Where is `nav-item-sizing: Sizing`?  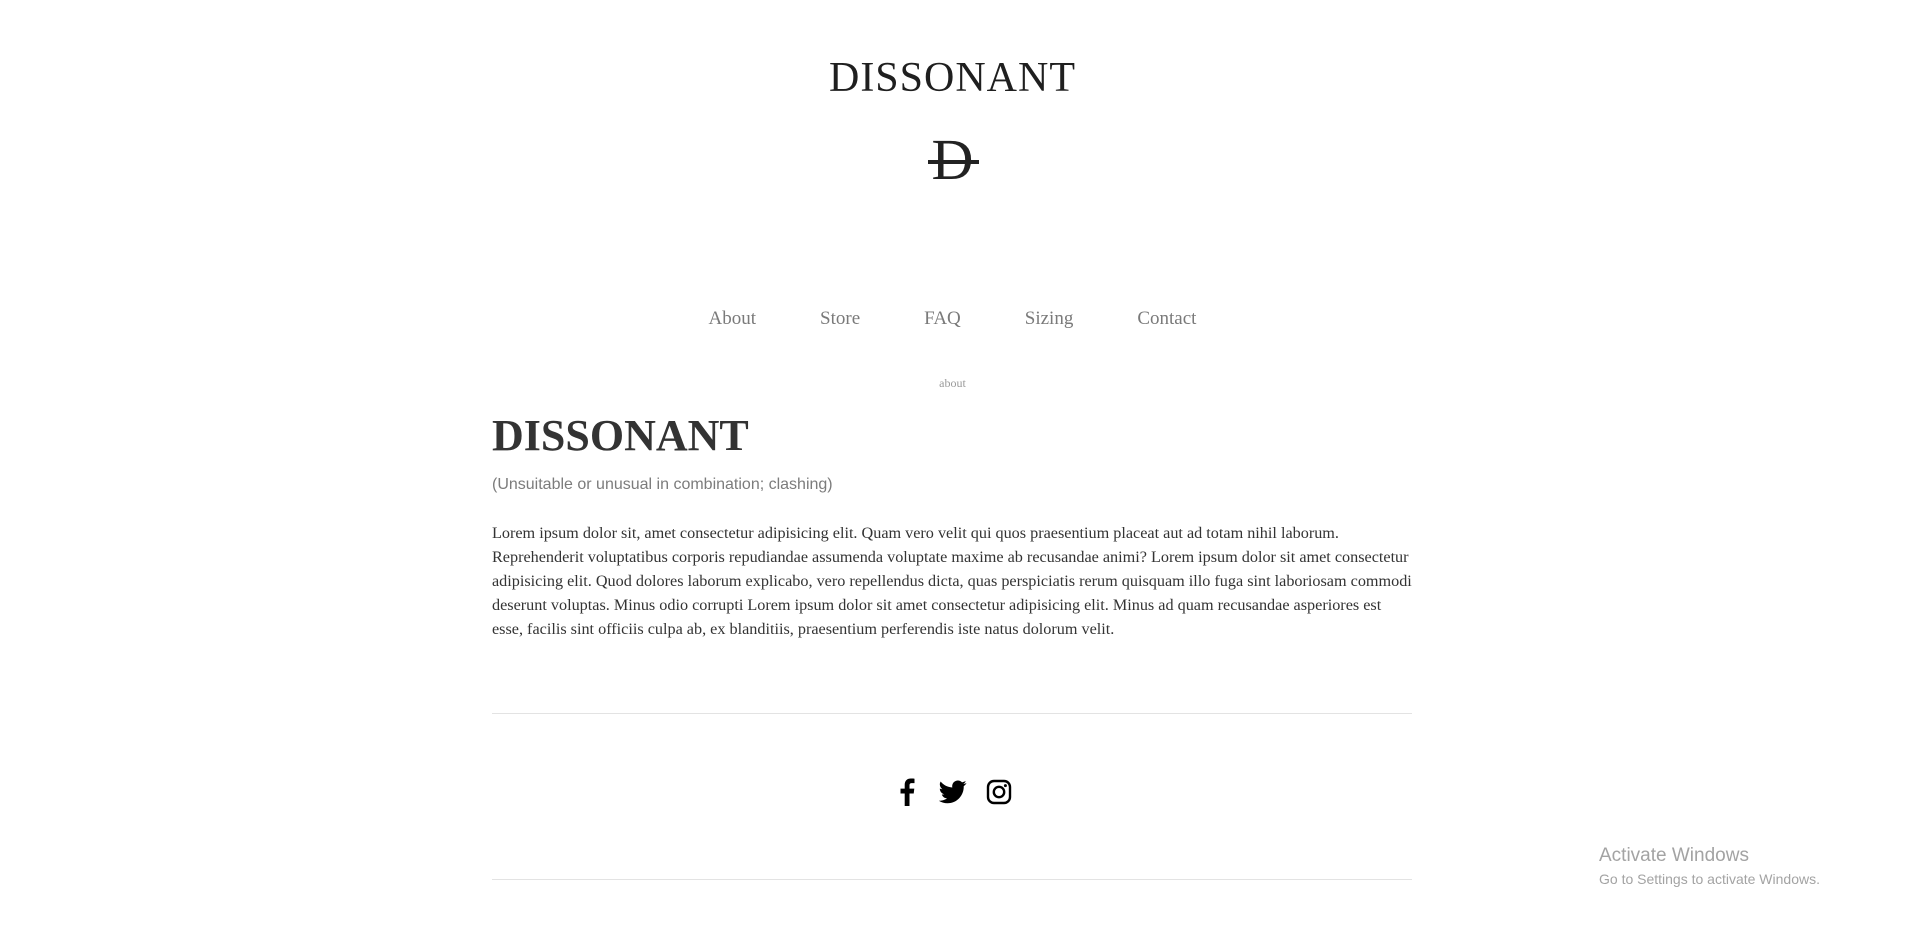 nav-item-sizing: Sizing is located at coordinates (1049, 319).